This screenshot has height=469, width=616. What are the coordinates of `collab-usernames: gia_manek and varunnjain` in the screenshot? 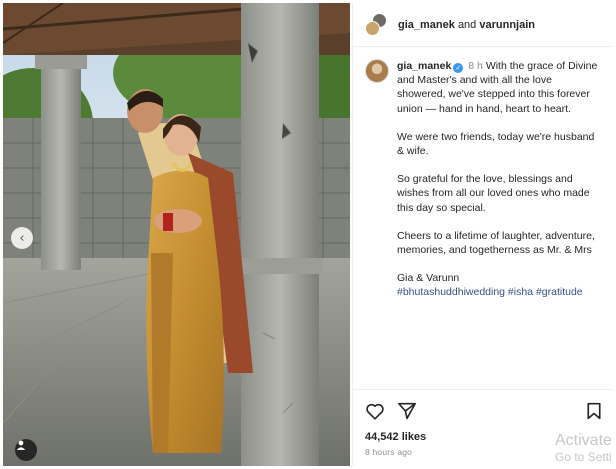 It's located at (466, 25).